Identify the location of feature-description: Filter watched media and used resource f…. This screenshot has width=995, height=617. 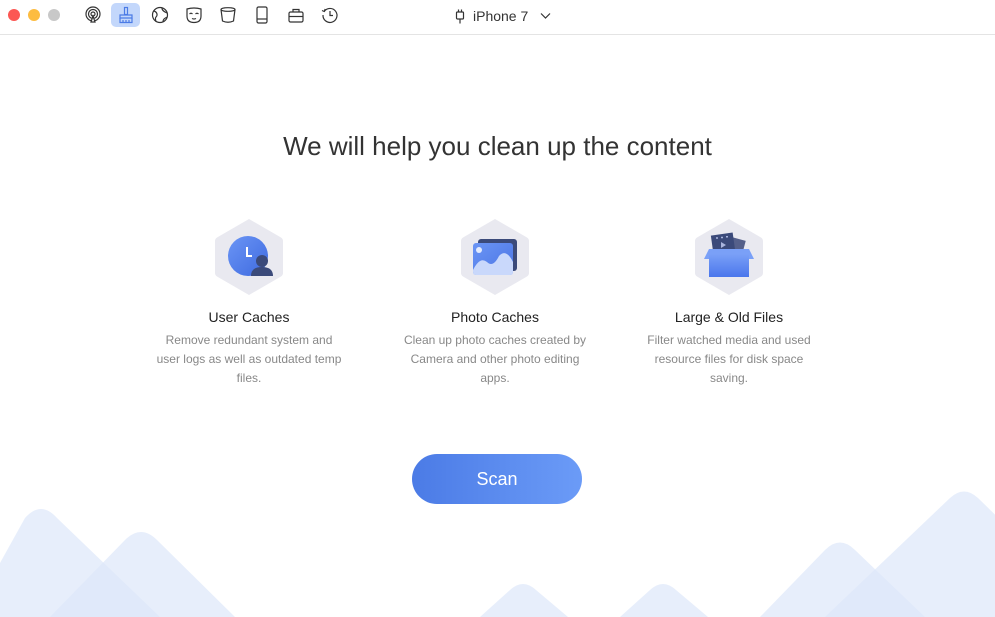
(729, 359).